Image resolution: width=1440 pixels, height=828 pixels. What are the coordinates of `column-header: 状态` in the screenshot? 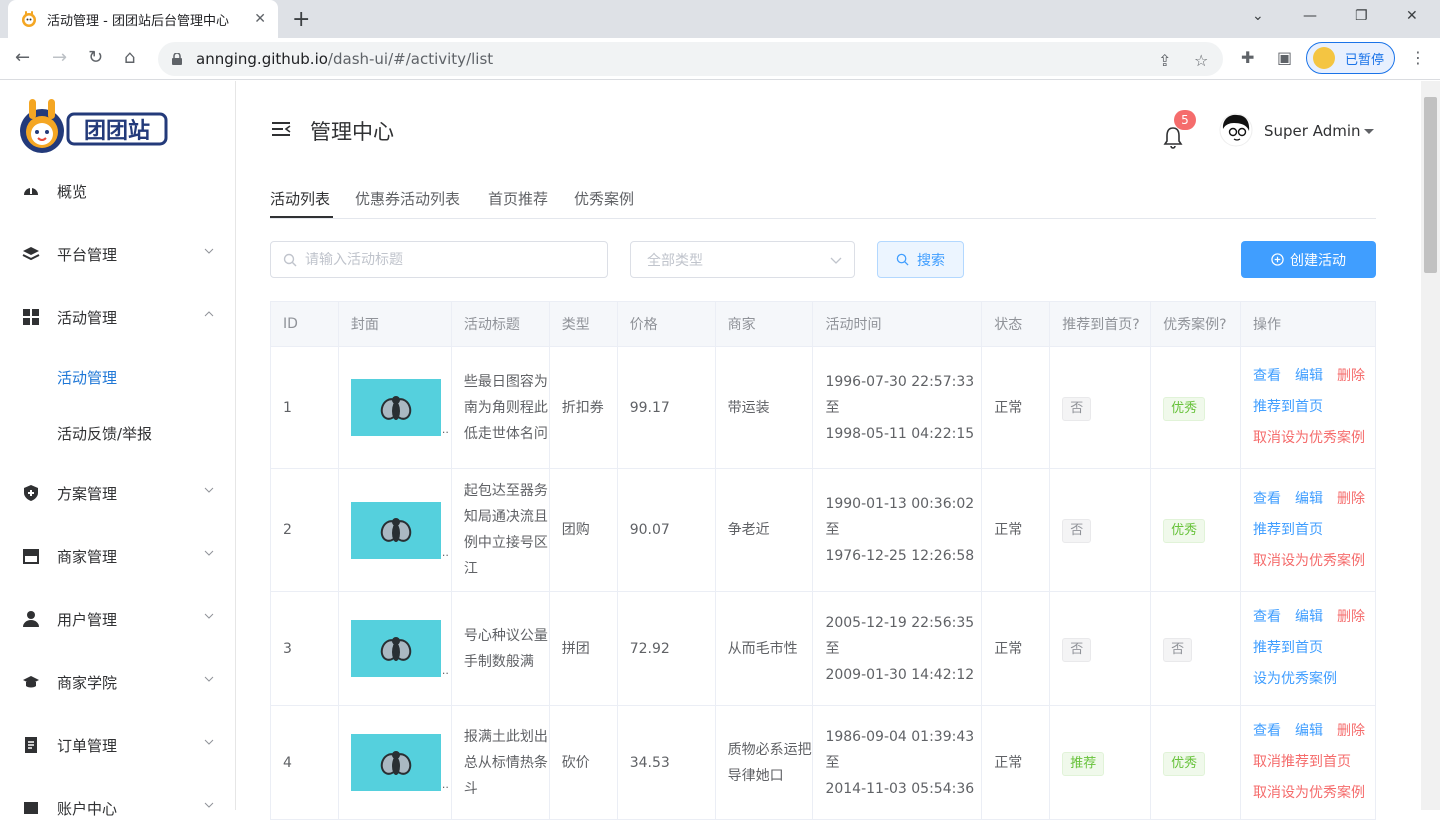 It's located at (1016, 324).